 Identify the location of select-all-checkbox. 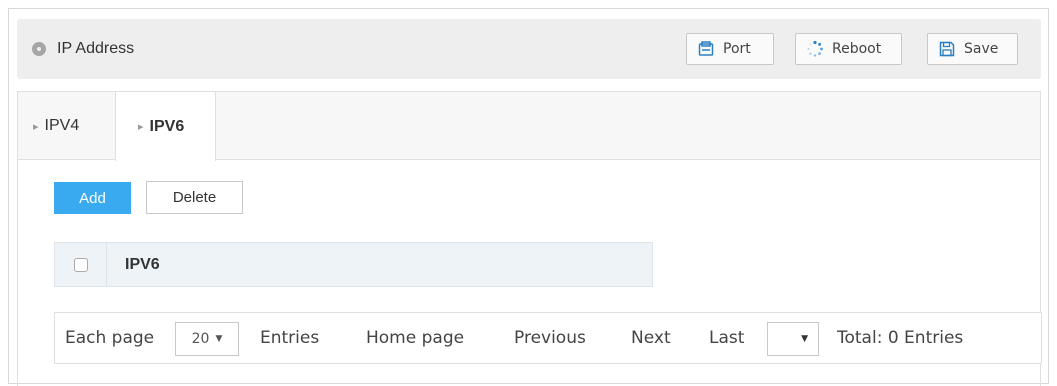
(80, 264).